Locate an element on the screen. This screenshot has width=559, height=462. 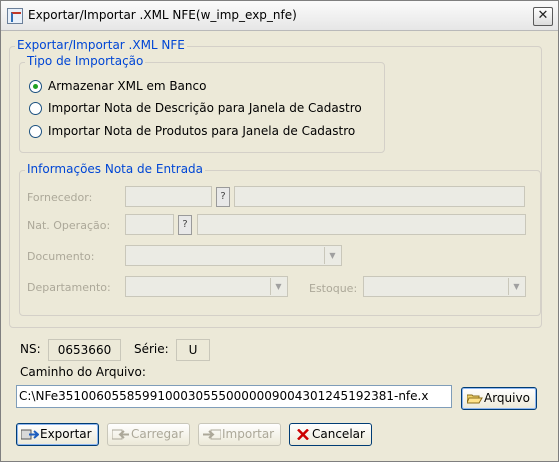
cancelar-button: Cancelar is located at coordinates (330, 434).